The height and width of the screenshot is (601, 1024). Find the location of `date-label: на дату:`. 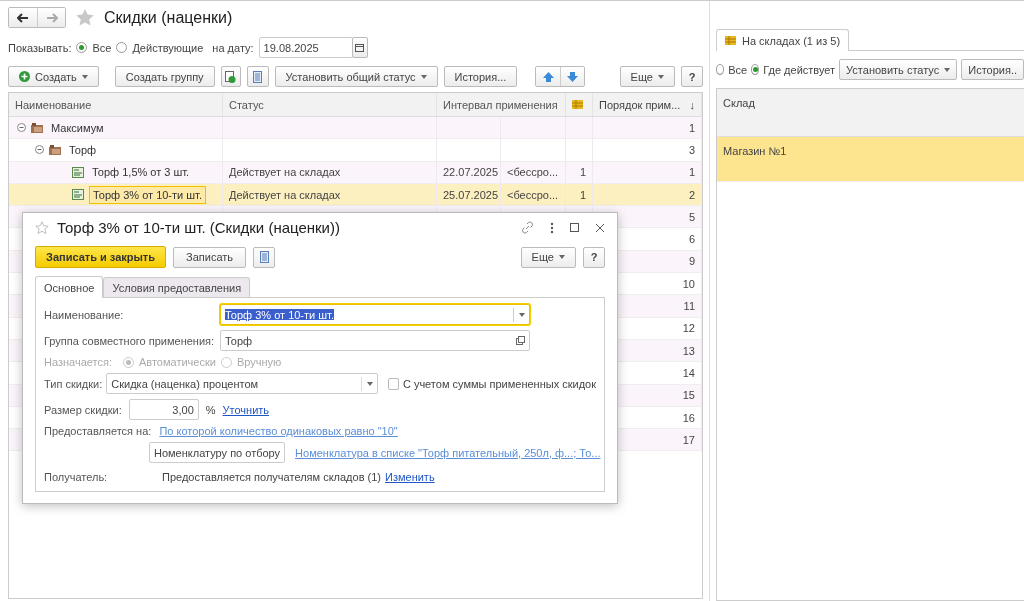

date-label: на дату: is located at coordinates (233, 47).